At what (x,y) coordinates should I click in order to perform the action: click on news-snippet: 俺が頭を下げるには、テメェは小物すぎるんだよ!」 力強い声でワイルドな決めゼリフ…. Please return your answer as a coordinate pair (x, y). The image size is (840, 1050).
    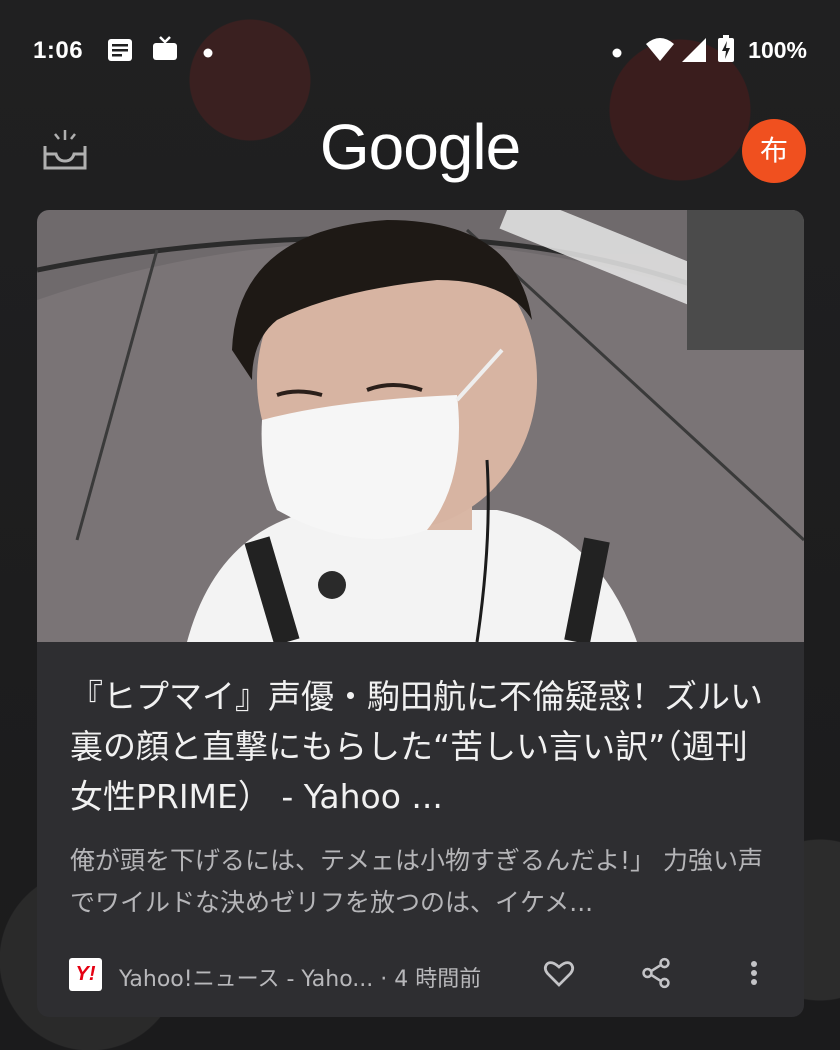
    Looking at the image, I should click on (416, 881).